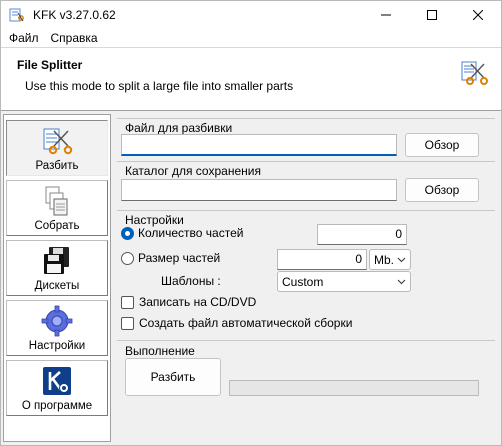  What do you see at coordinates (442, 190) in the screenshot?
I see `target-browse-button: Обзор` at bounding box center [442, 190].